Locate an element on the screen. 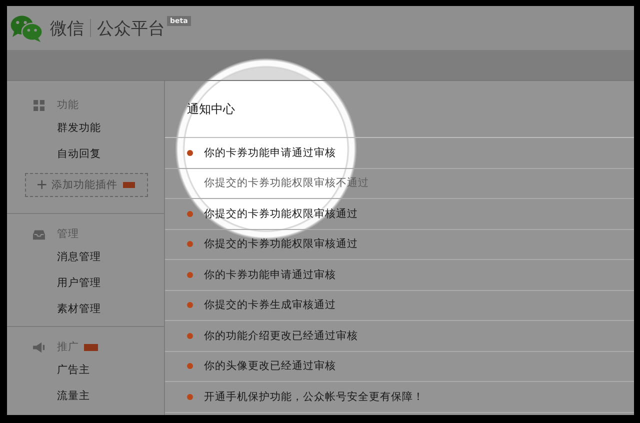 This screenshot has width=640, height=423. sidebar-item: 消息管理 is located at coordinates (79, 257).